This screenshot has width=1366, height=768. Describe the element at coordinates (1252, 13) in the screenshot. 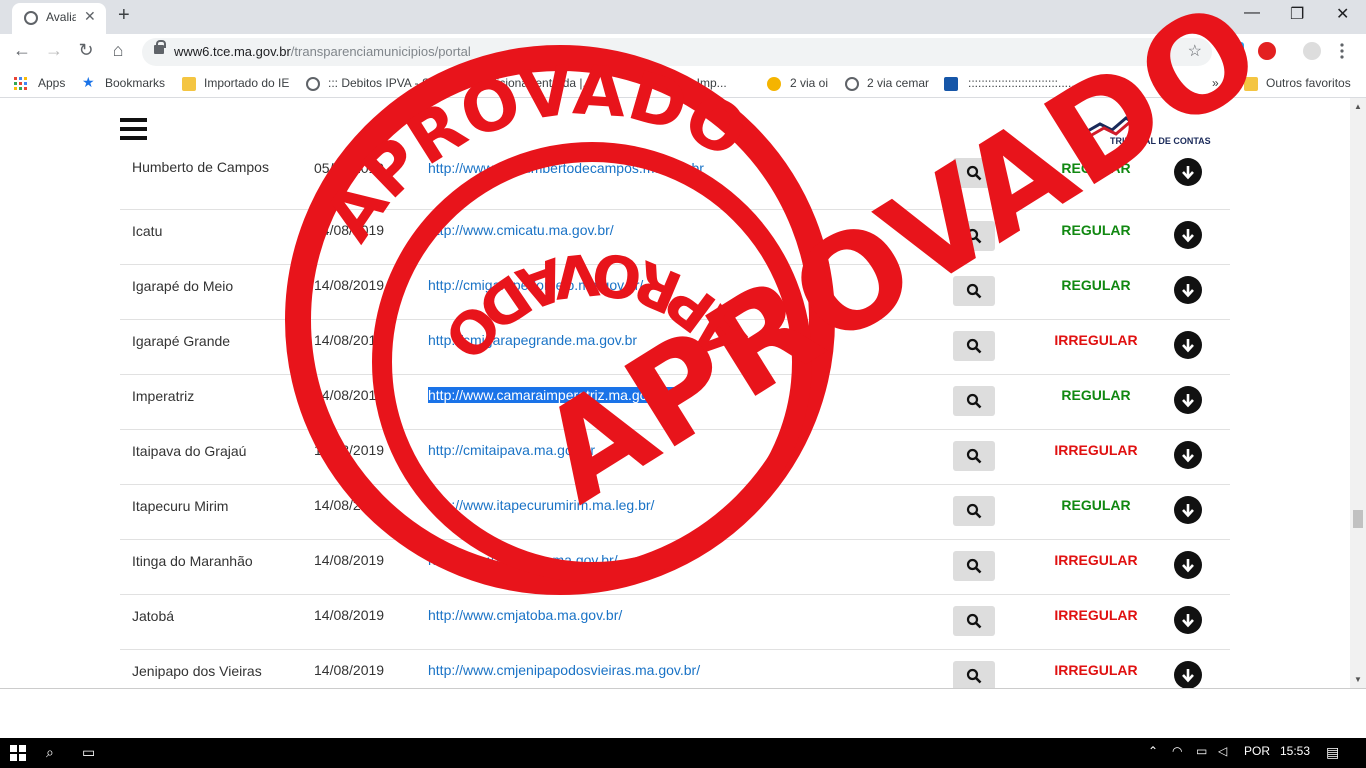

I see `minimize-icon: —` at that location.